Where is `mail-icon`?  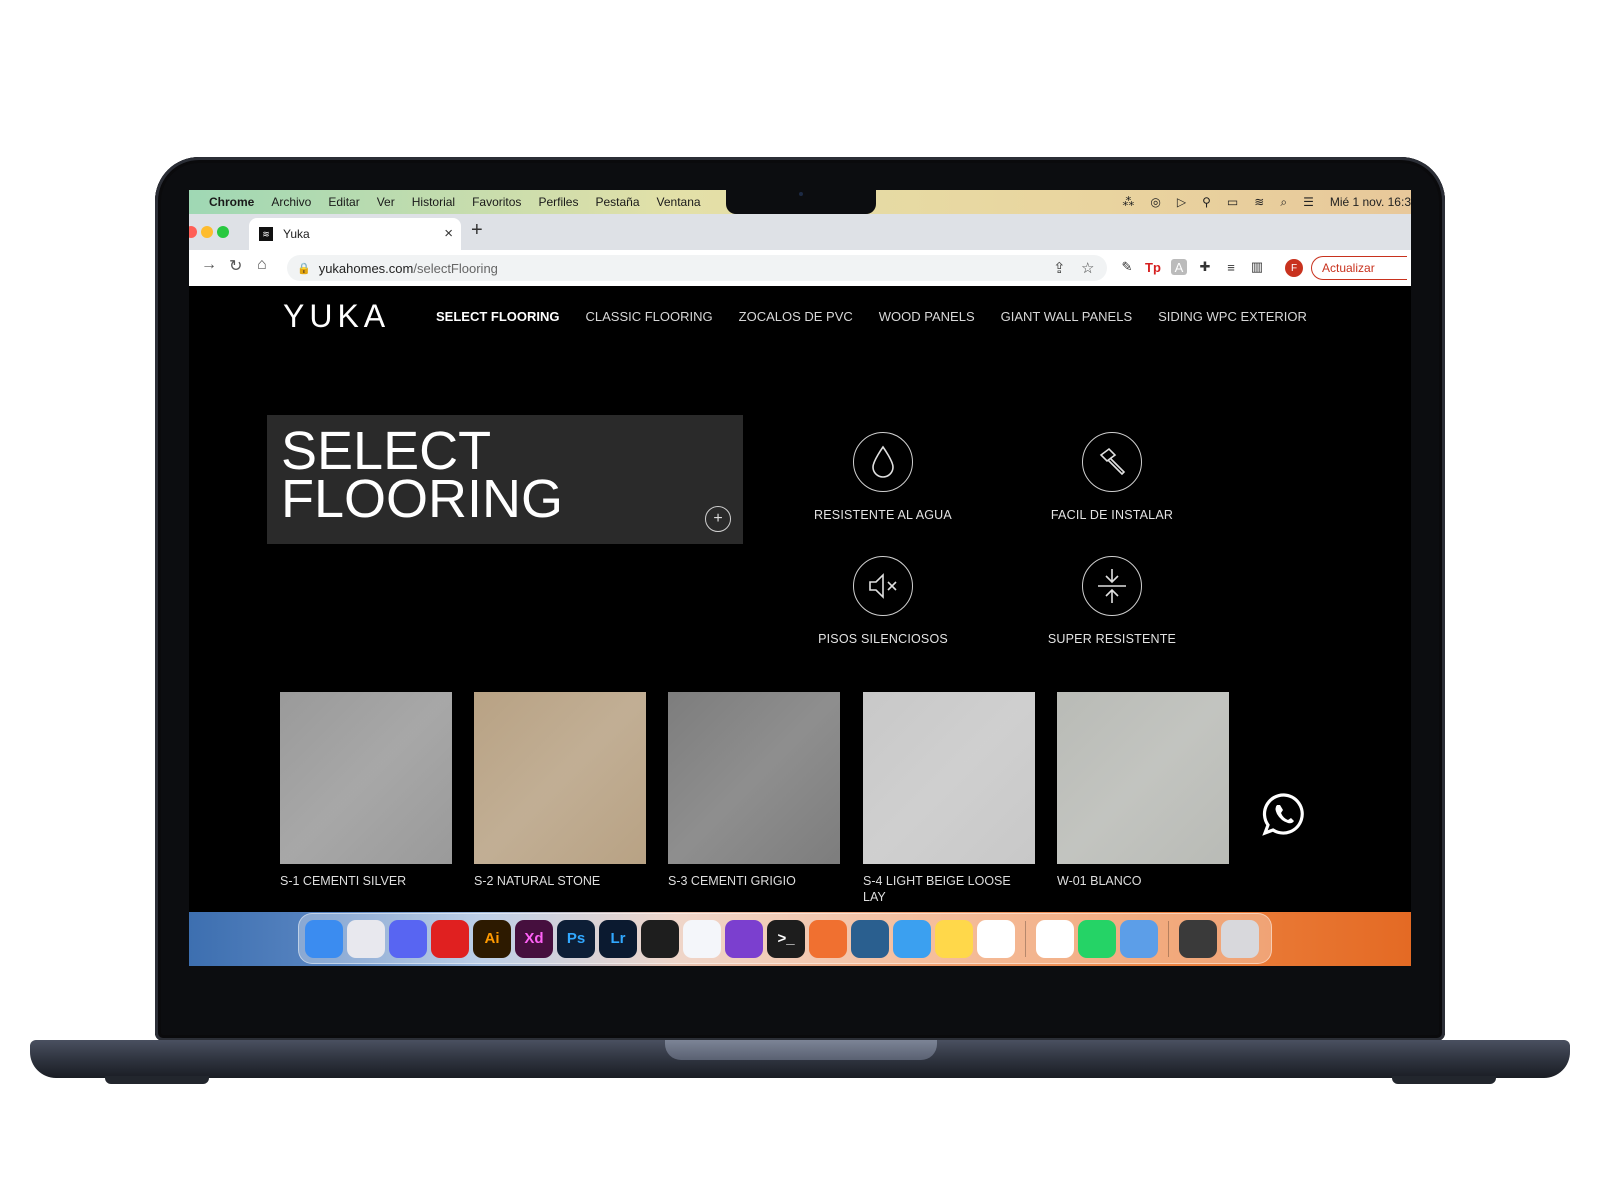
mail-icon is located at coordinates (912, 938).